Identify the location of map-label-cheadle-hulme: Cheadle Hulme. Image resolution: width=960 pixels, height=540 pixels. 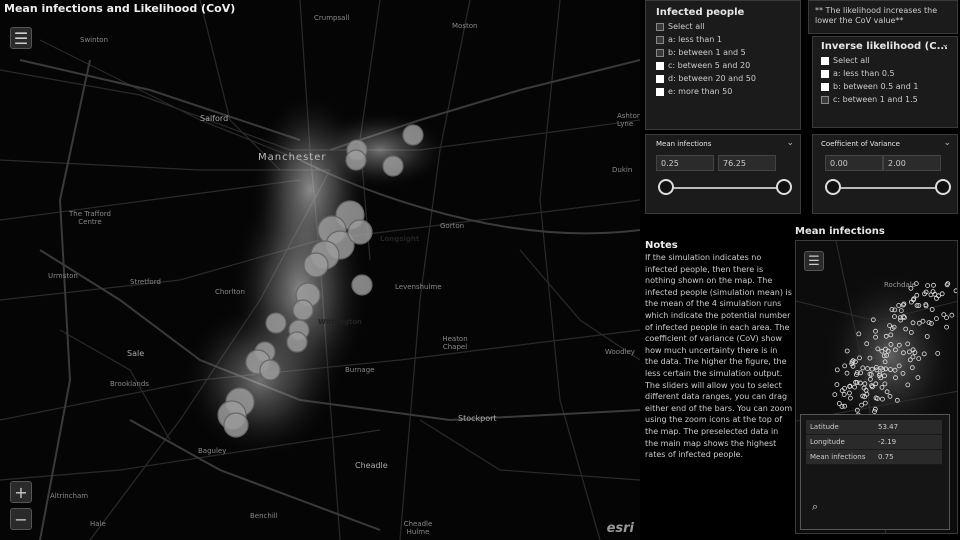
(418, 528).